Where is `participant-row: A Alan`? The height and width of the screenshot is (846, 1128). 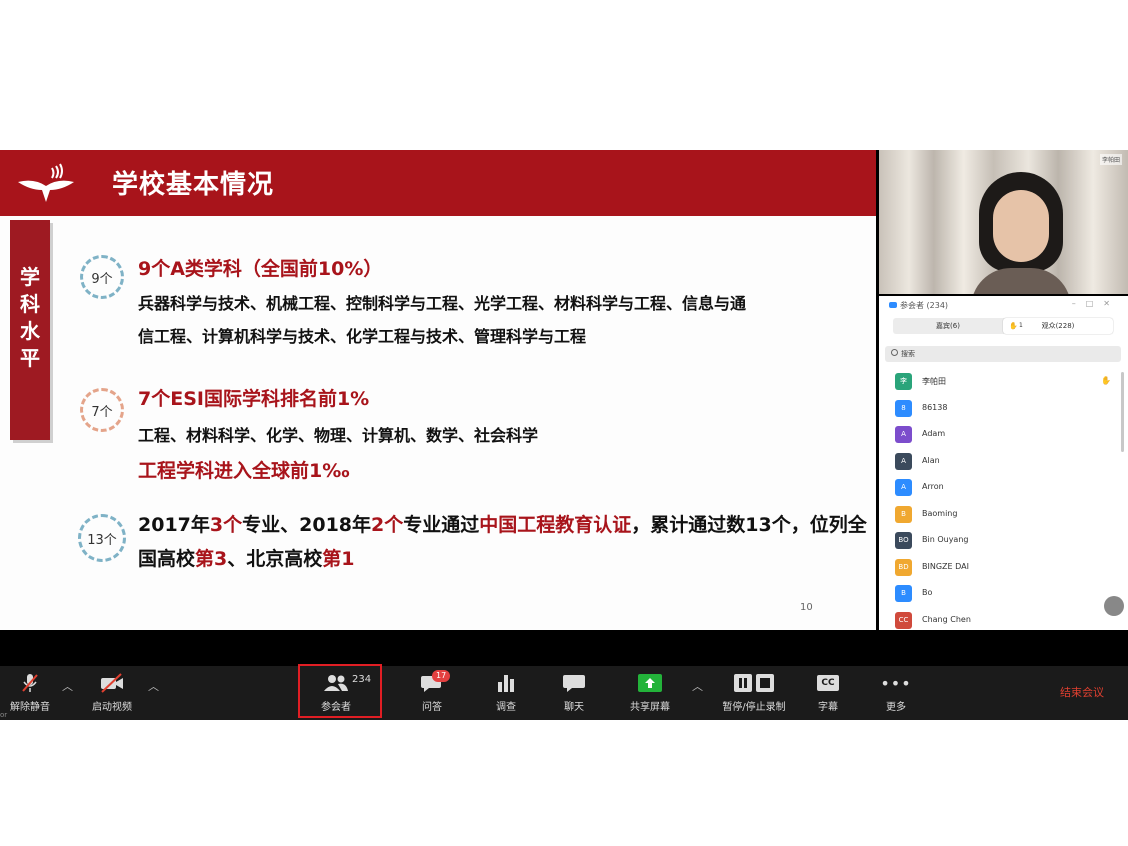
participant-row: A Alan is located at coordinates (1005, 465).